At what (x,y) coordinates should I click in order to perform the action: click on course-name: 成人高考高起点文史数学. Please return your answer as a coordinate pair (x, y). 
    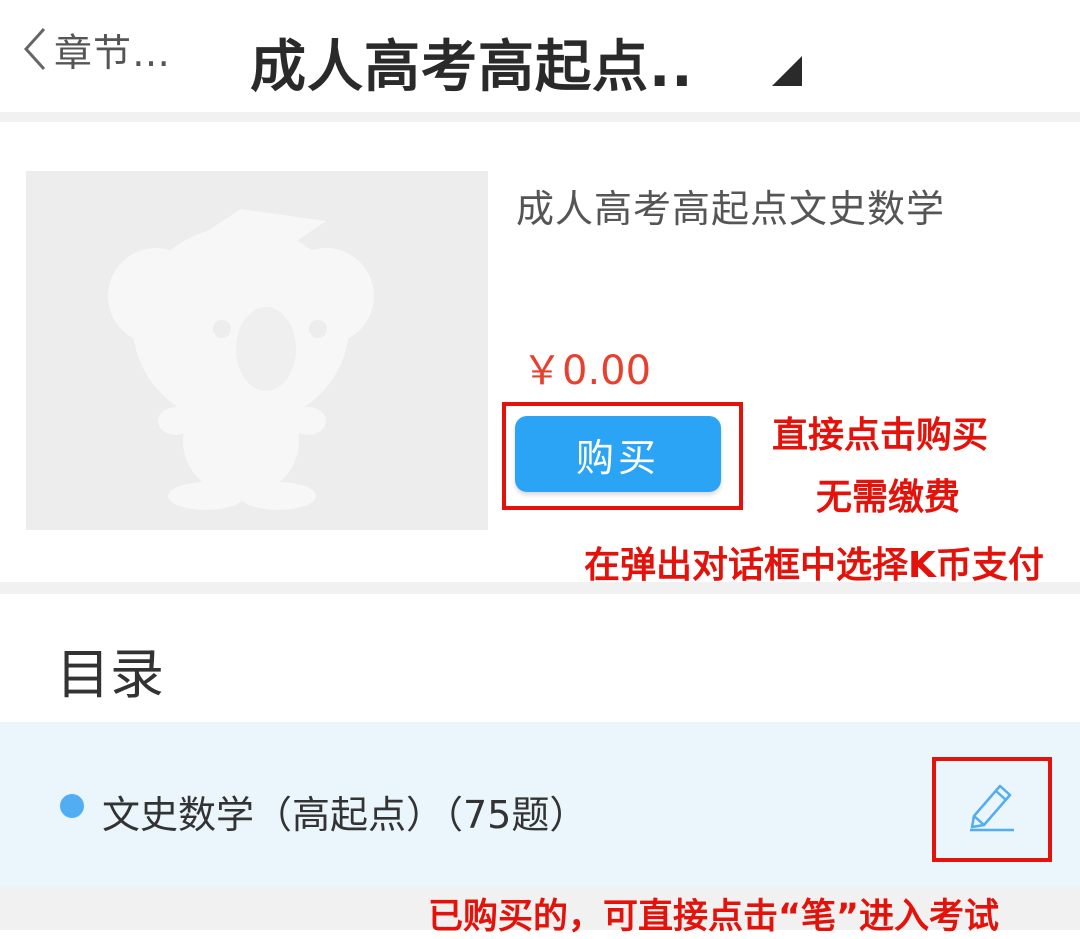
    Looking at the image, I should click on (731, 209).